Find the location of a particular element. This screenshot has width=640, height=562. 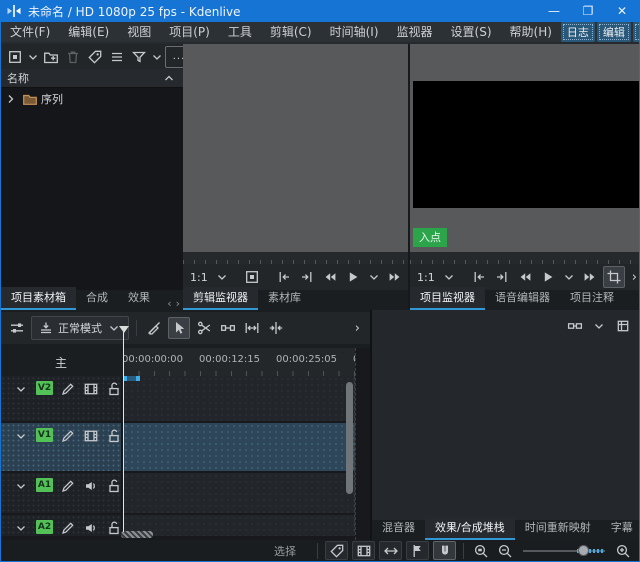

tab-subtitles: 字幕 is located at coordinates (620, 528).